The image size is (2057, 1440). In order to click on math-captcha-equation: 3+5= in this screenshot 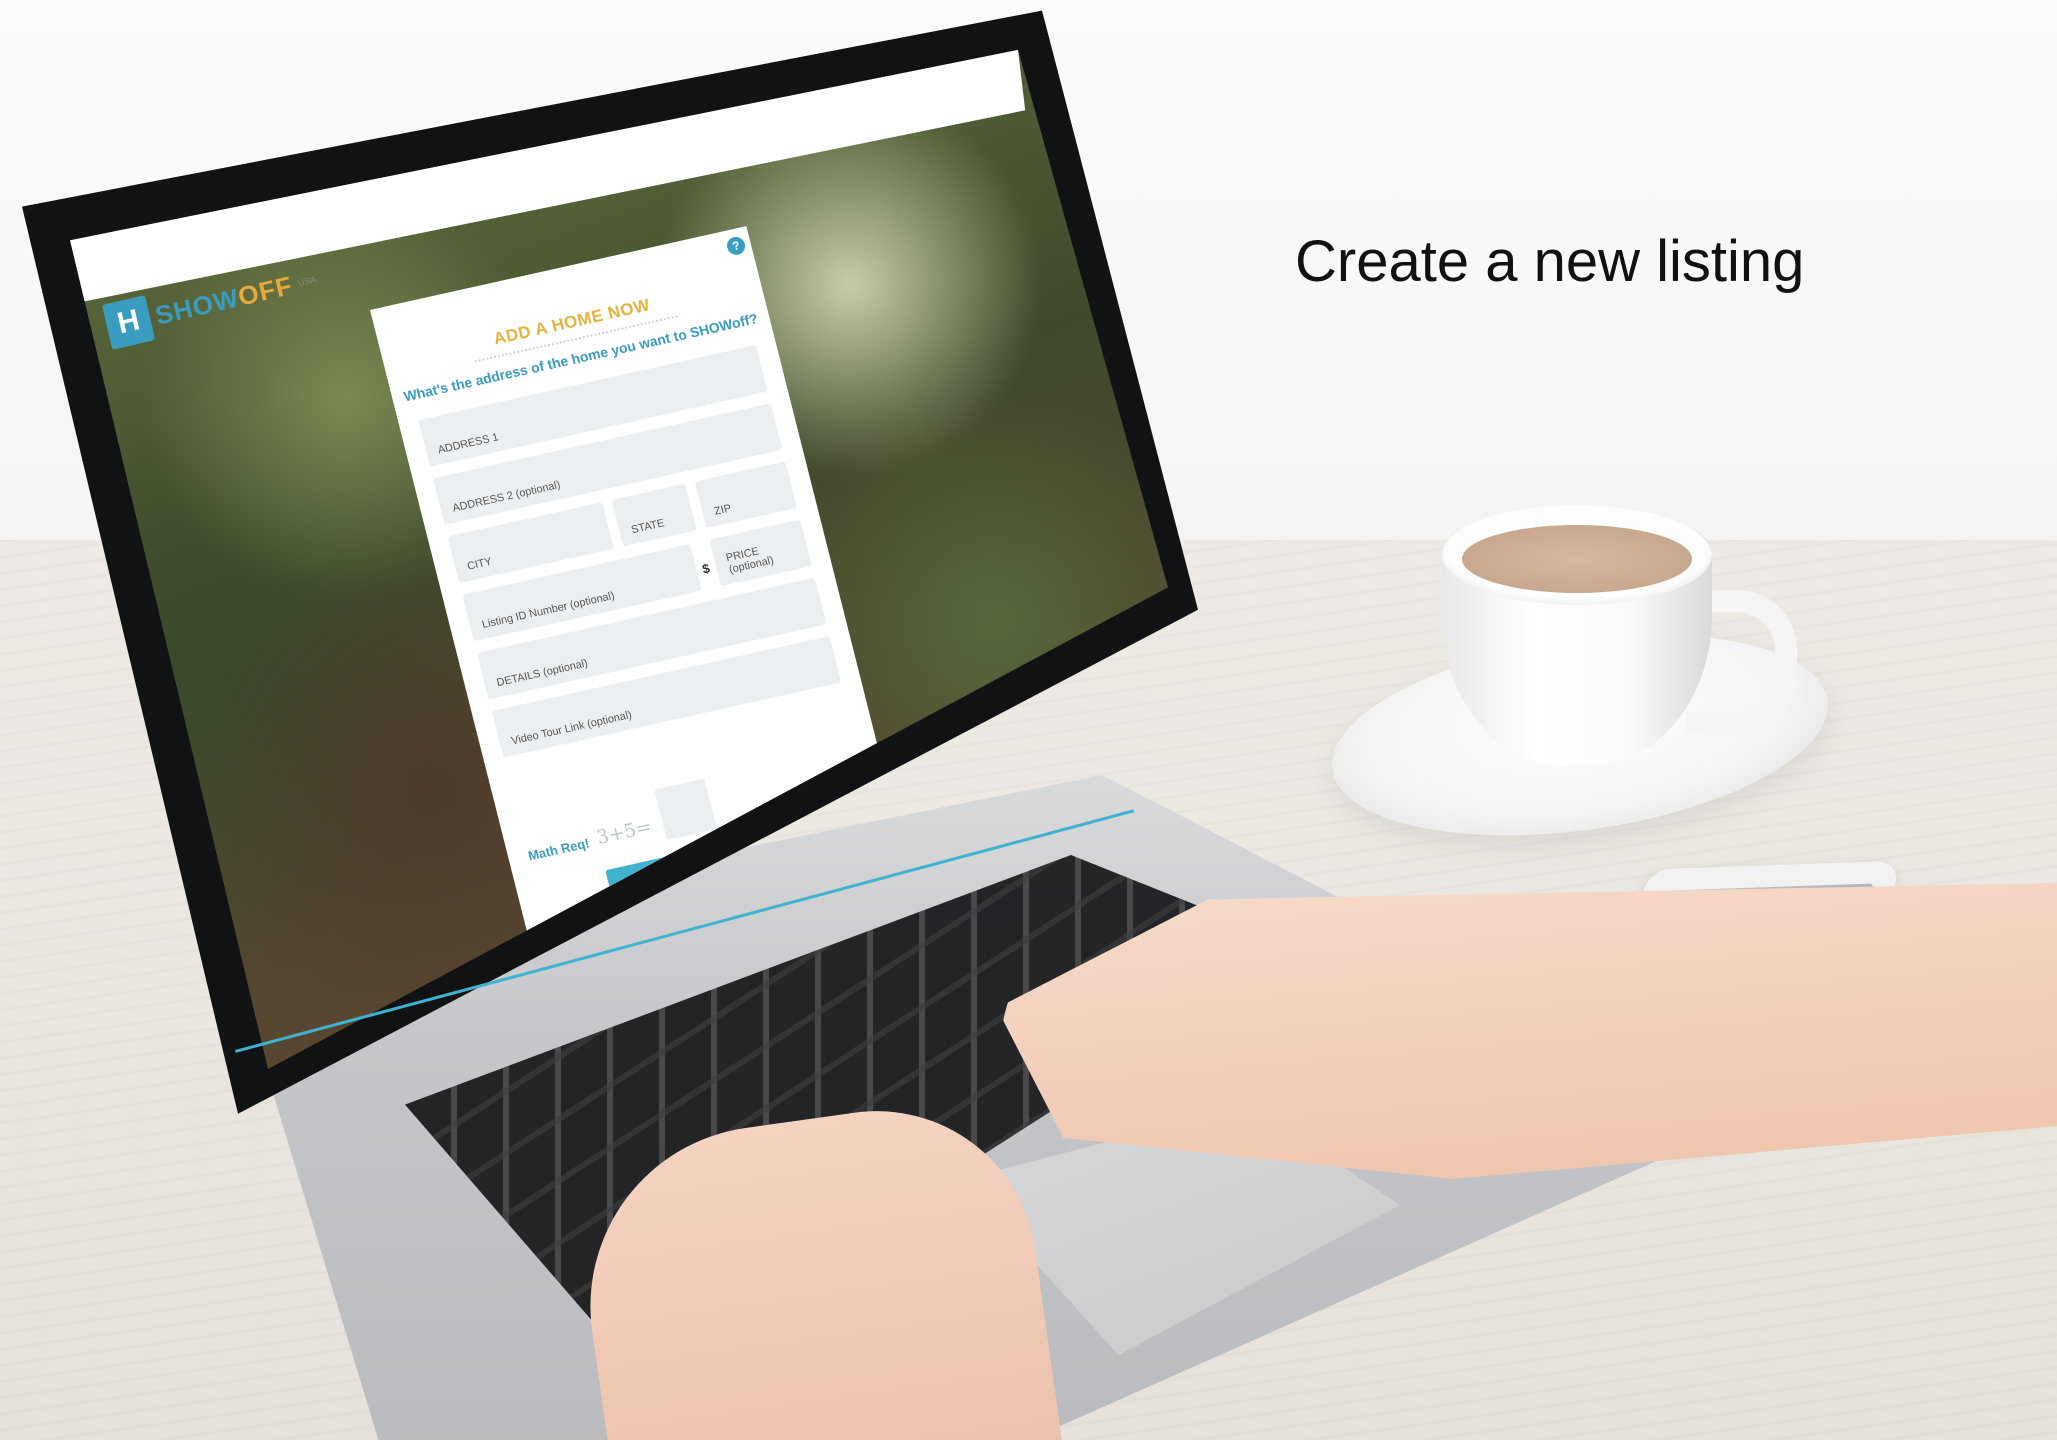, I will do `click(624, 832)`.